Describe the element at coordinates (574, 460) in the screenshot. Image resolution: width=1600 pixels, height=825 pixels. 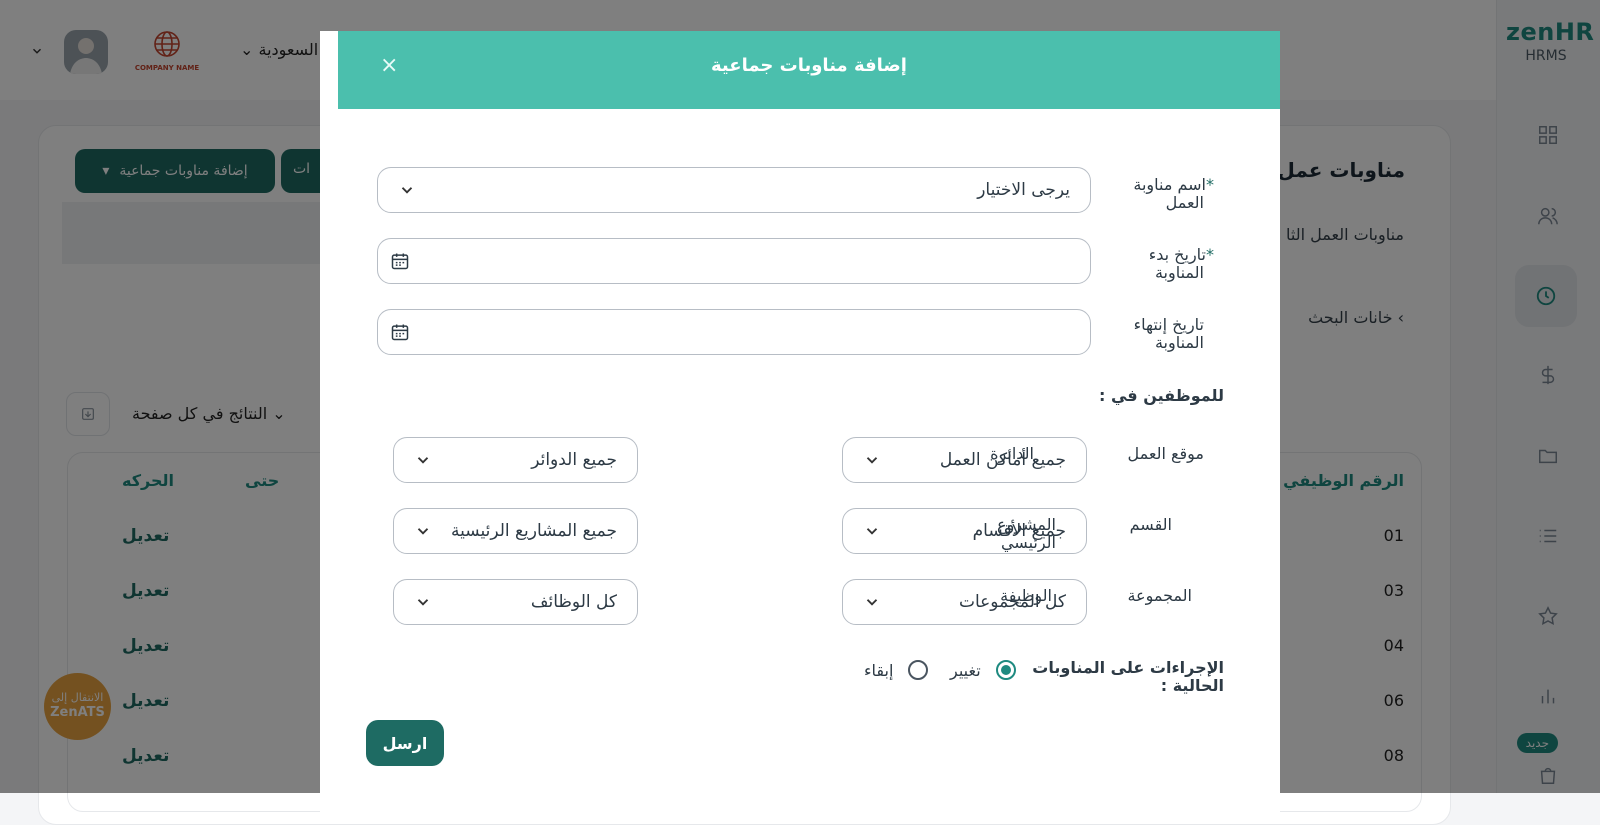
I see `department-value: جميع الدوائر` at that location.